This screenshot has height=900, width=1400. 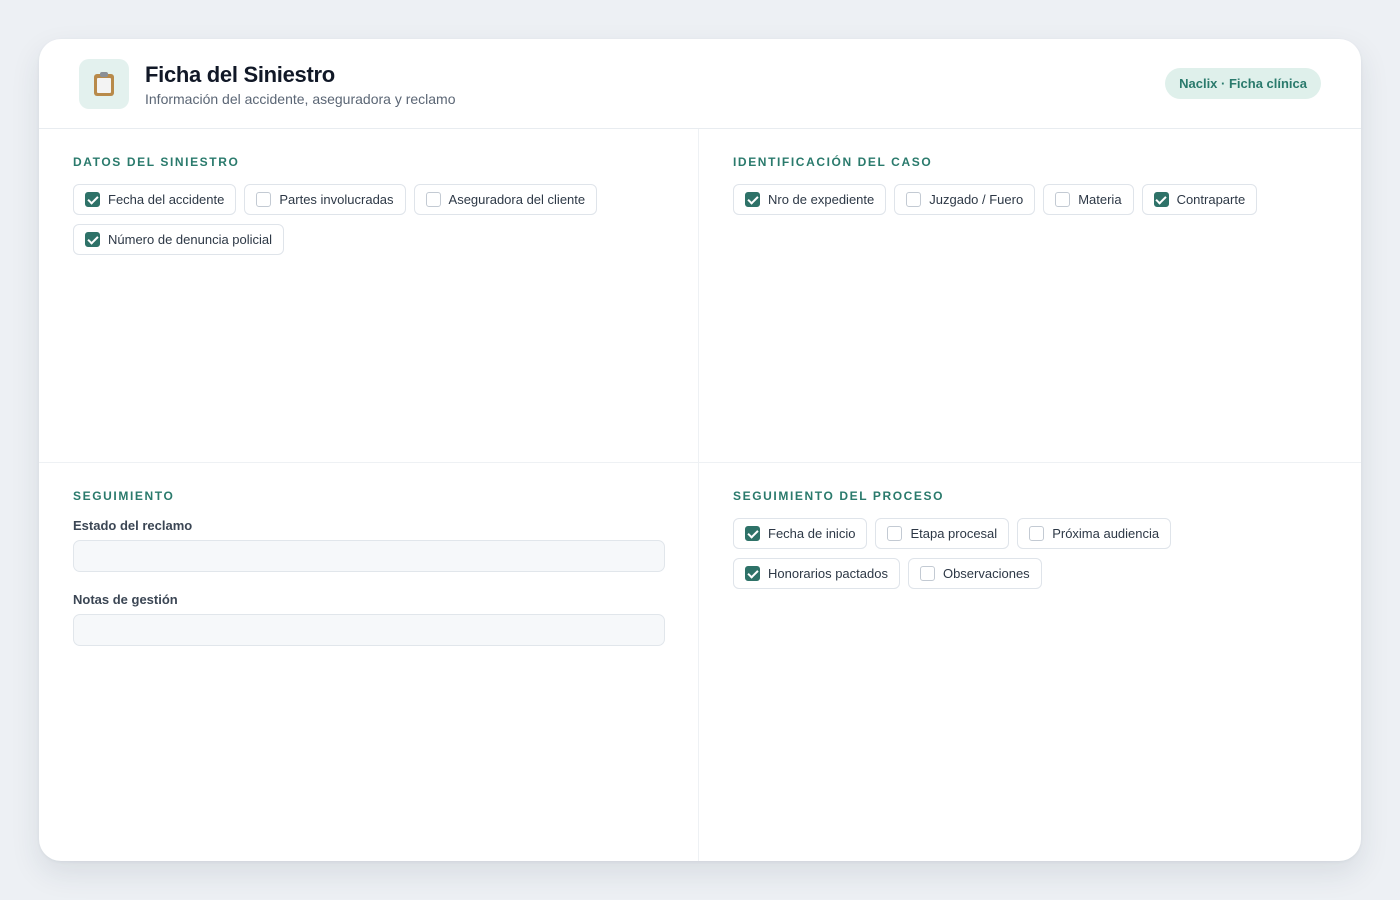 What do you see at coordinates (1211, 199) in the screenshot?
I see `checkbox-label: Contraparte` at bounding box center [1211, 199].